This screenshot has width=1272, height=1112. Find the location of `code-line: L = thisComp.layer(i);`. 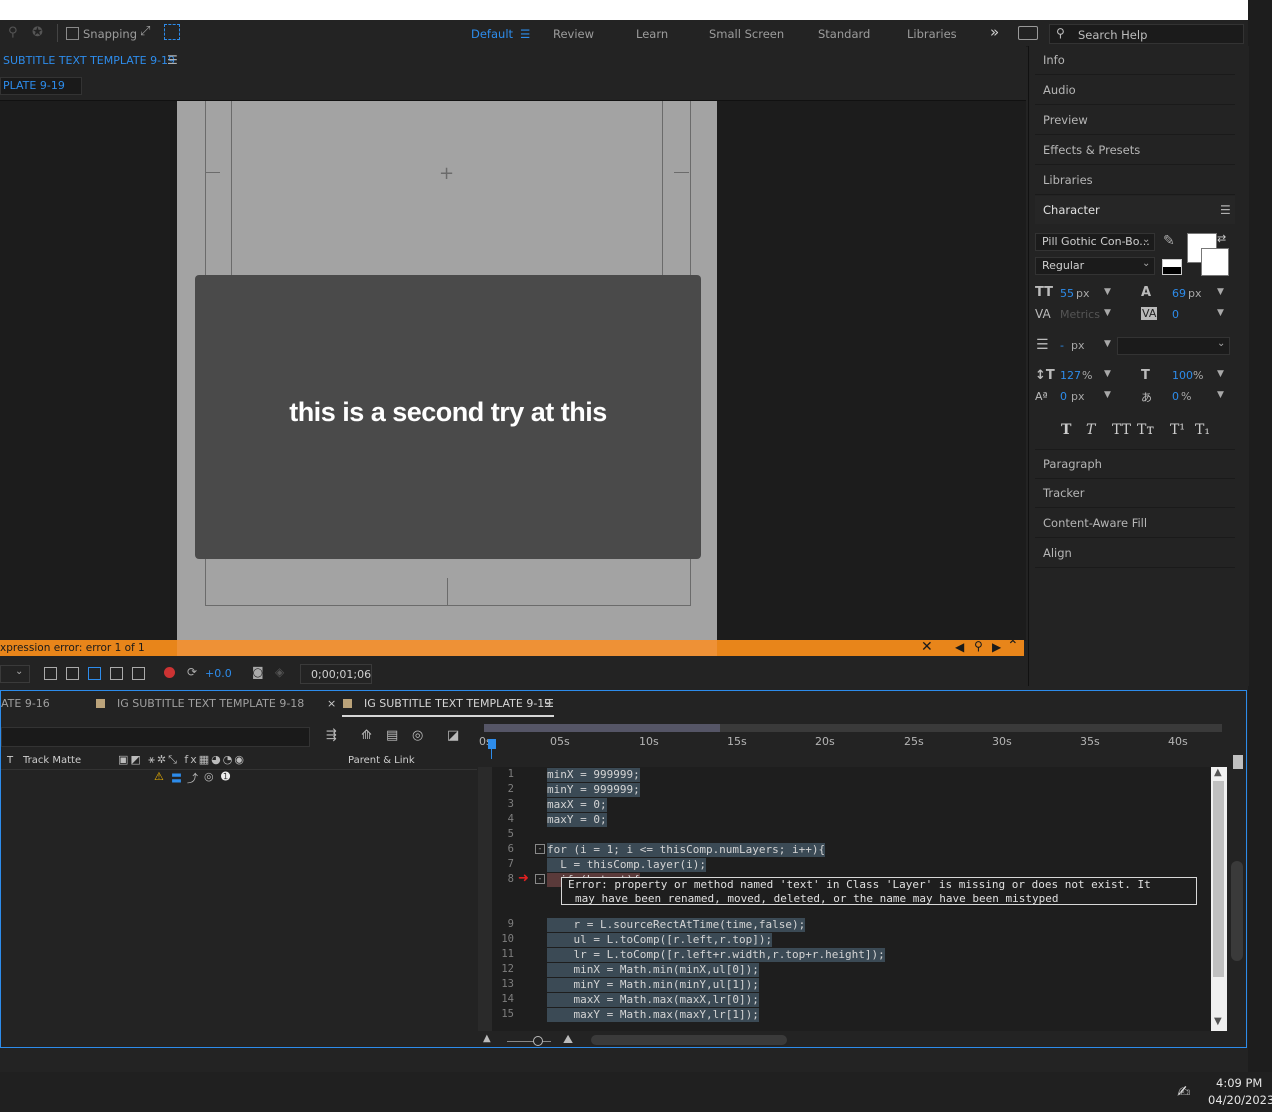

code-line: L = thisComp.layer(i); is located at coordinates (626, 865).